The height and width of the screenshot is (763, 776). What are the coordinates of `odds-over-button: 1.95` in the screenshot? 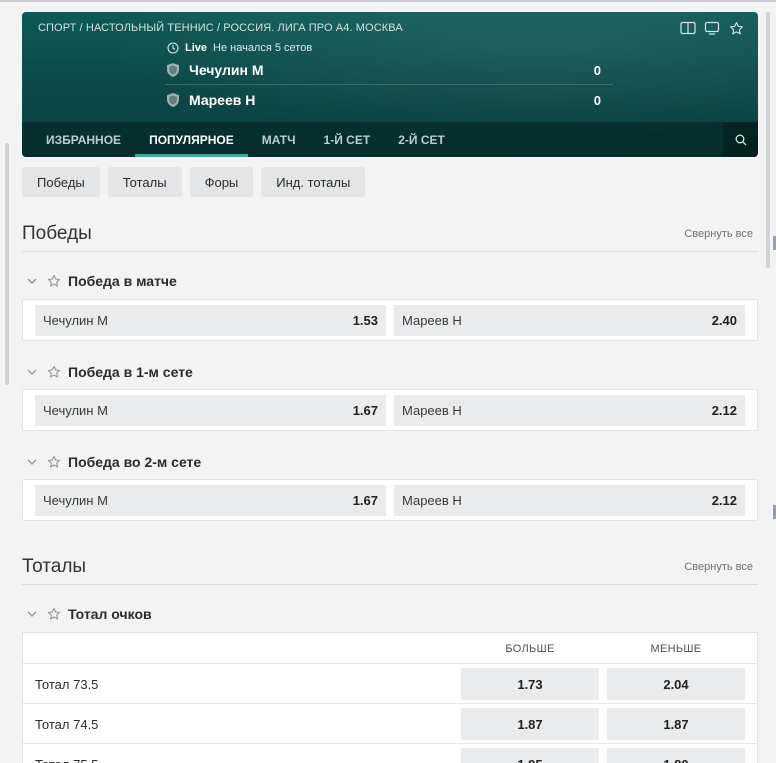 It's located at (530, 755).